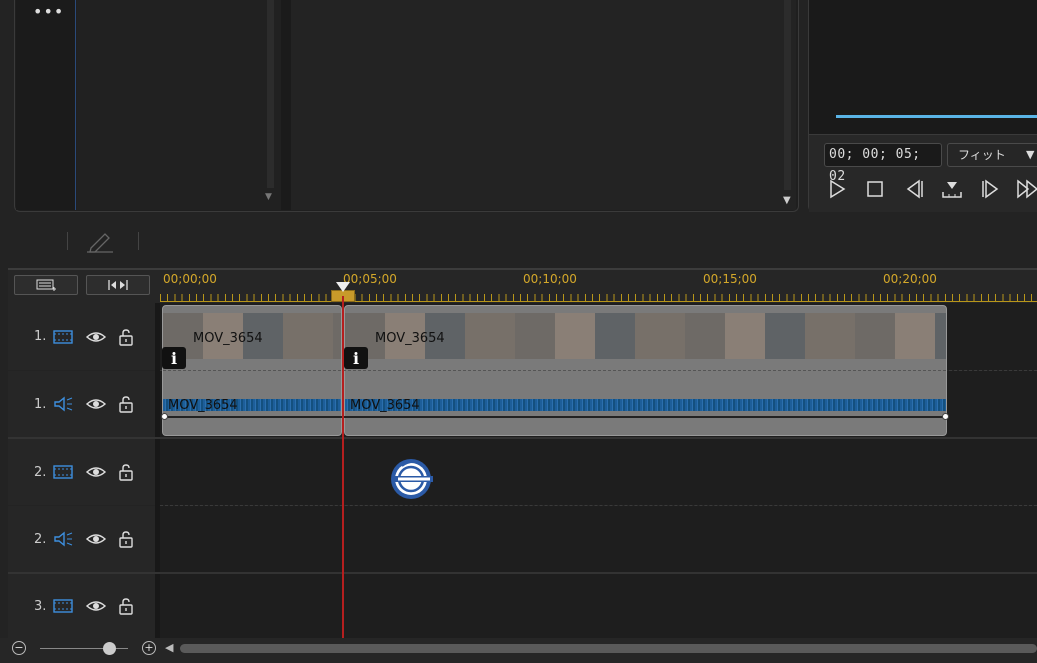 The image size is (1037, 663). Describe the element at coordinates (787, 105) in the screenshot. I see `content-scrollbar: ▼` at that location.